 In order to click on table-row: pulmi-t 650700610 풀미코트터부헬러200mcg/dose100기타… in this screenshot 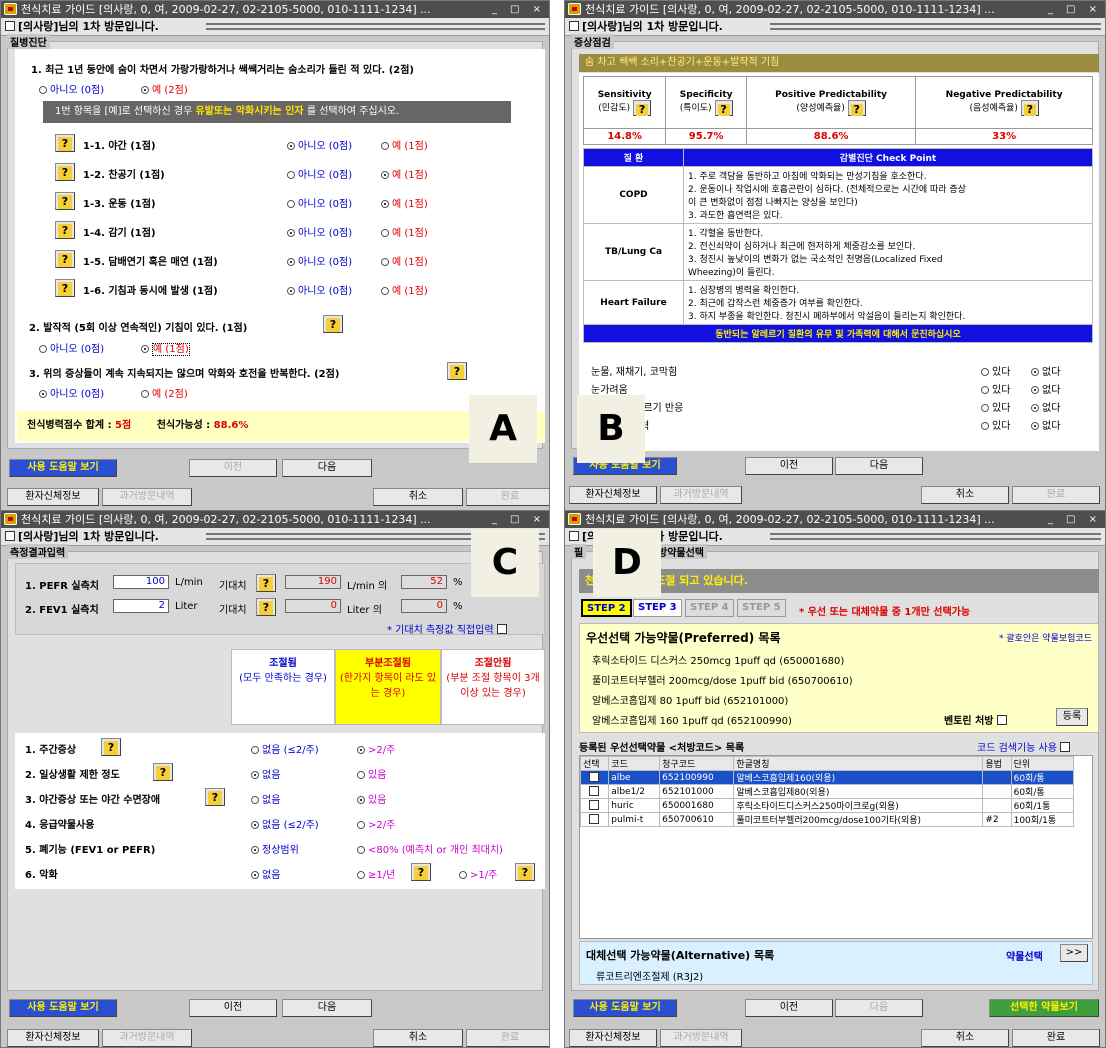, I will do `click(827, 819)`.